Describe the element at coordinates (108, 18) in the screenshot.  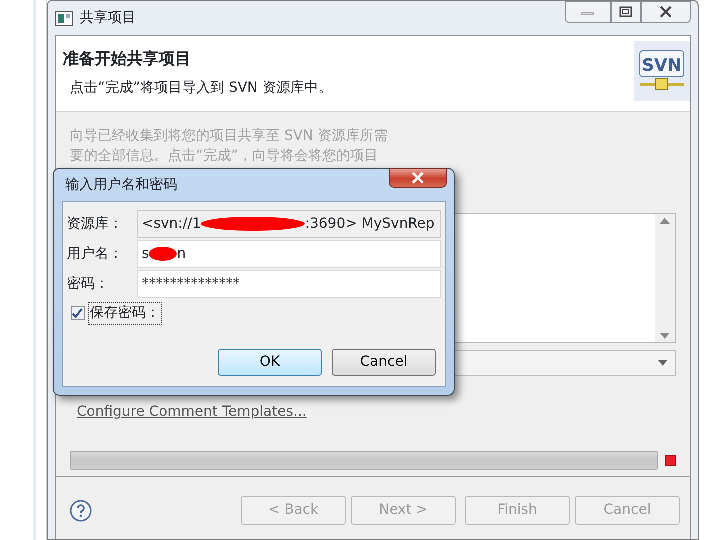
I see `window-title: 共享项目` at that location.